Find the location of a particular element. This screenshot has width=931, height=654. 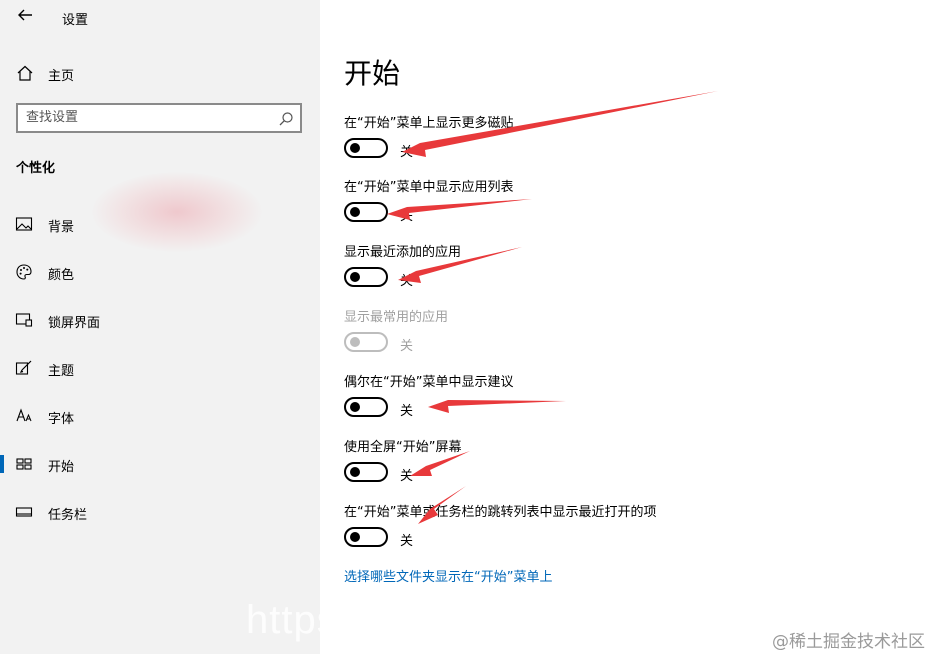

nav-item-colors: 颜色 is located at coordinates (160, 272).